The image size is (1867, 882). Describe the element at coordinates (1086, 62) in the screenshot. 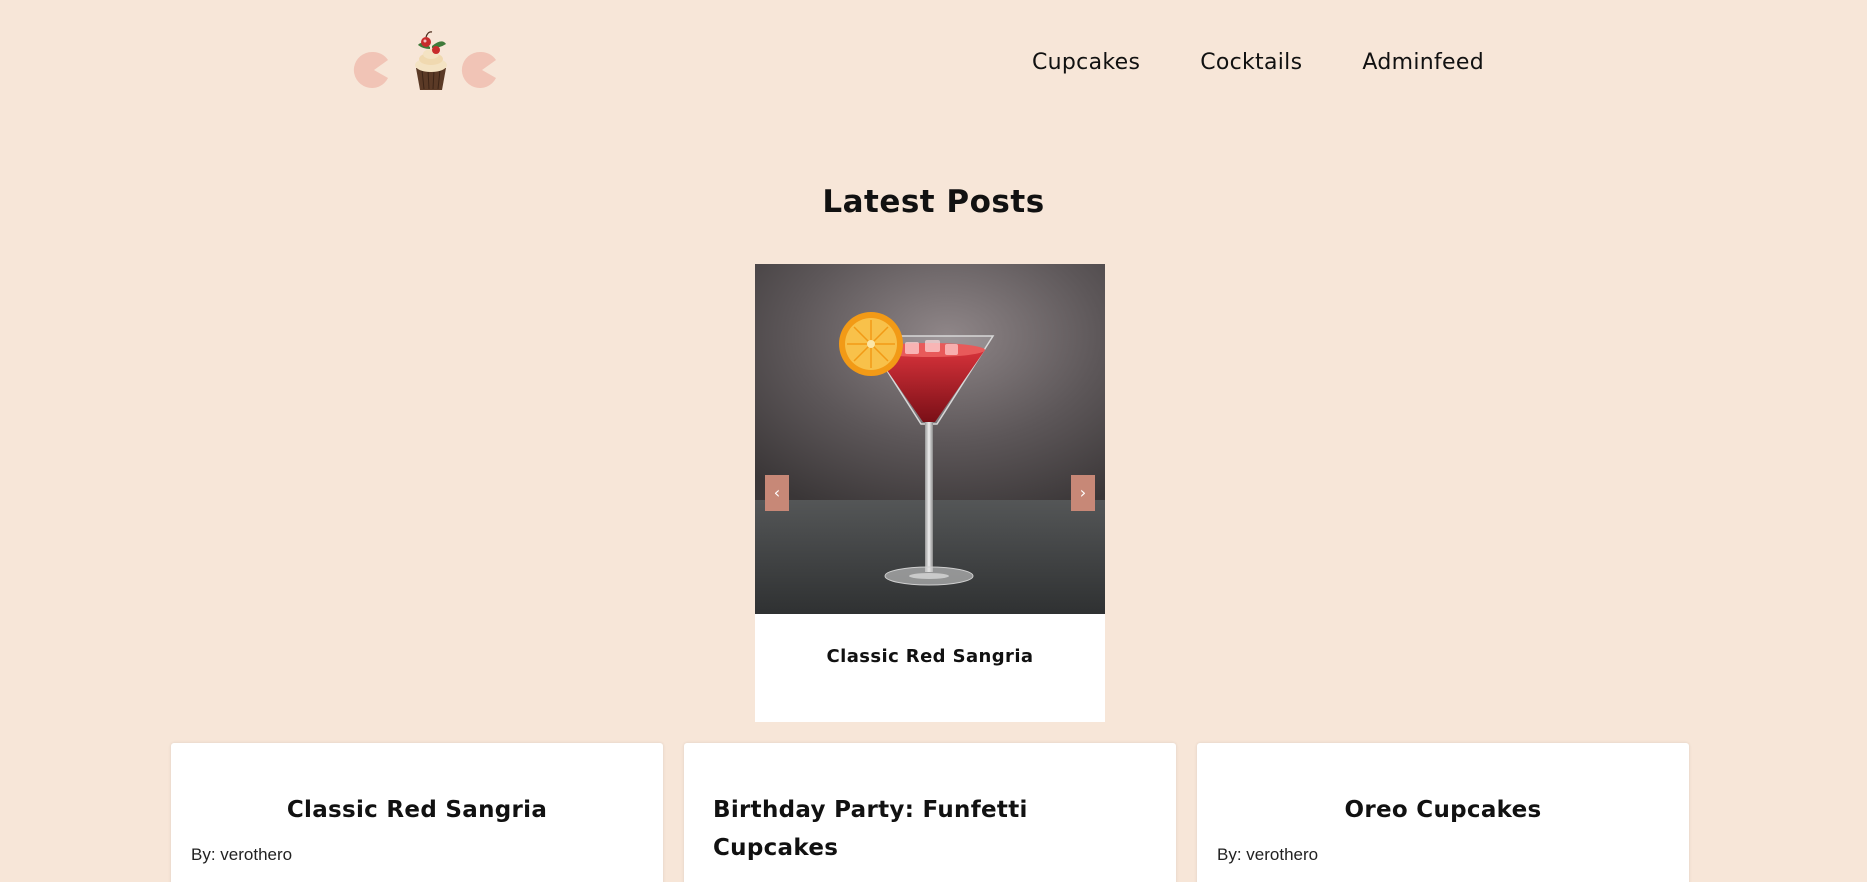

I see `nav-link-cupcakes: Cupcakes` at that location.